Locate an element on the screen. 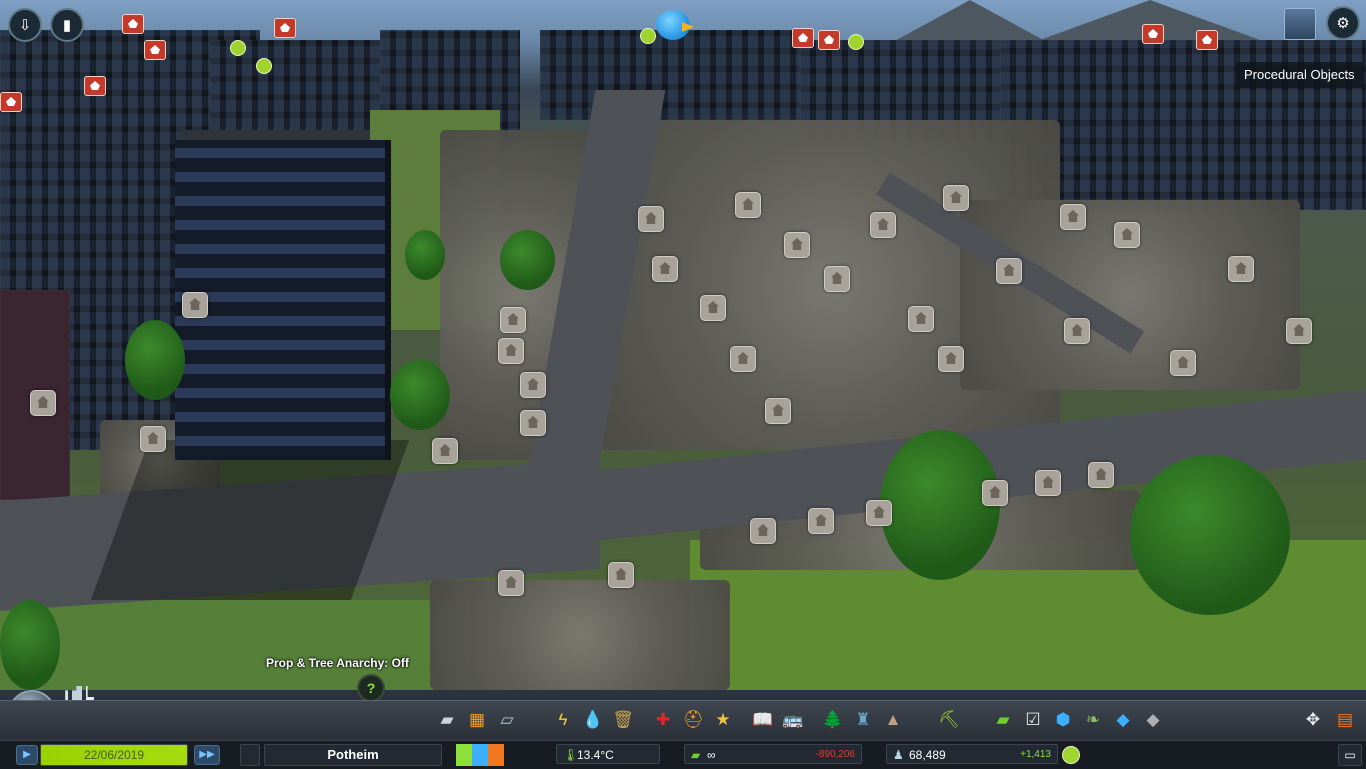 This screenshot has height=769, width=1366. electricity-icon: ϟ is located at coordinates (563, 720).